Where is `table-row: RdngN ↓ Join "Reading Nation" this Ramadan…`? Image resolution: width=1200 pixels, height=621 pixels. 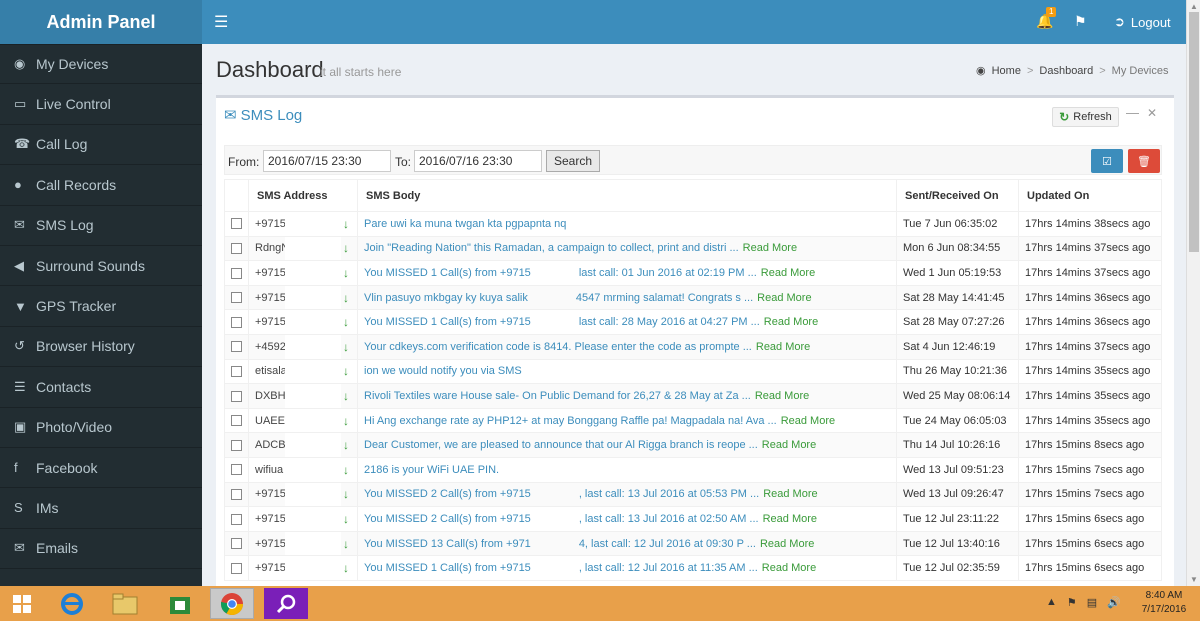
table-row: RdngN ↓ Join "Reading Nation" this Ramadan… is located at coordinates (693, 248).